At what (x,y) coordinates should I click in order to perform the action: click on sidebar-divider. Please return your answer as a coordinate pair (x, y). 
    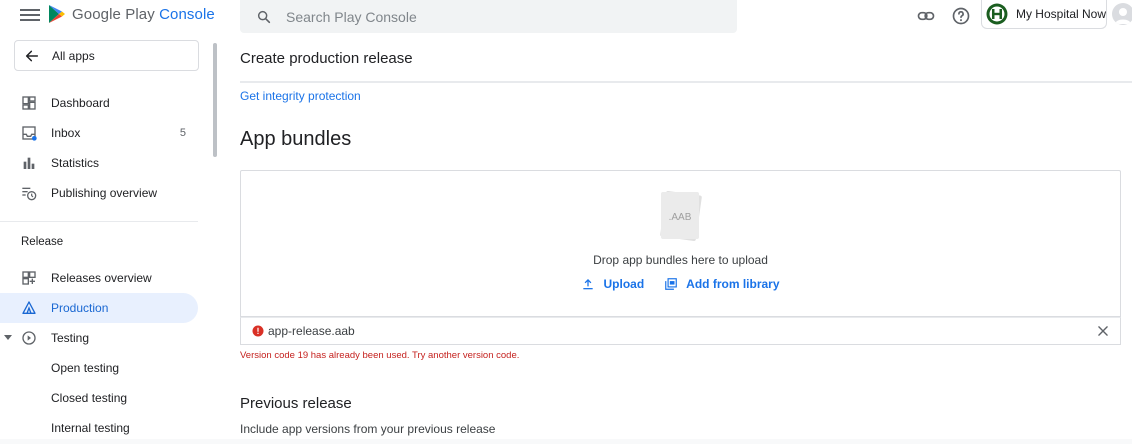
    Looking at the image, I should click on (99, 221).